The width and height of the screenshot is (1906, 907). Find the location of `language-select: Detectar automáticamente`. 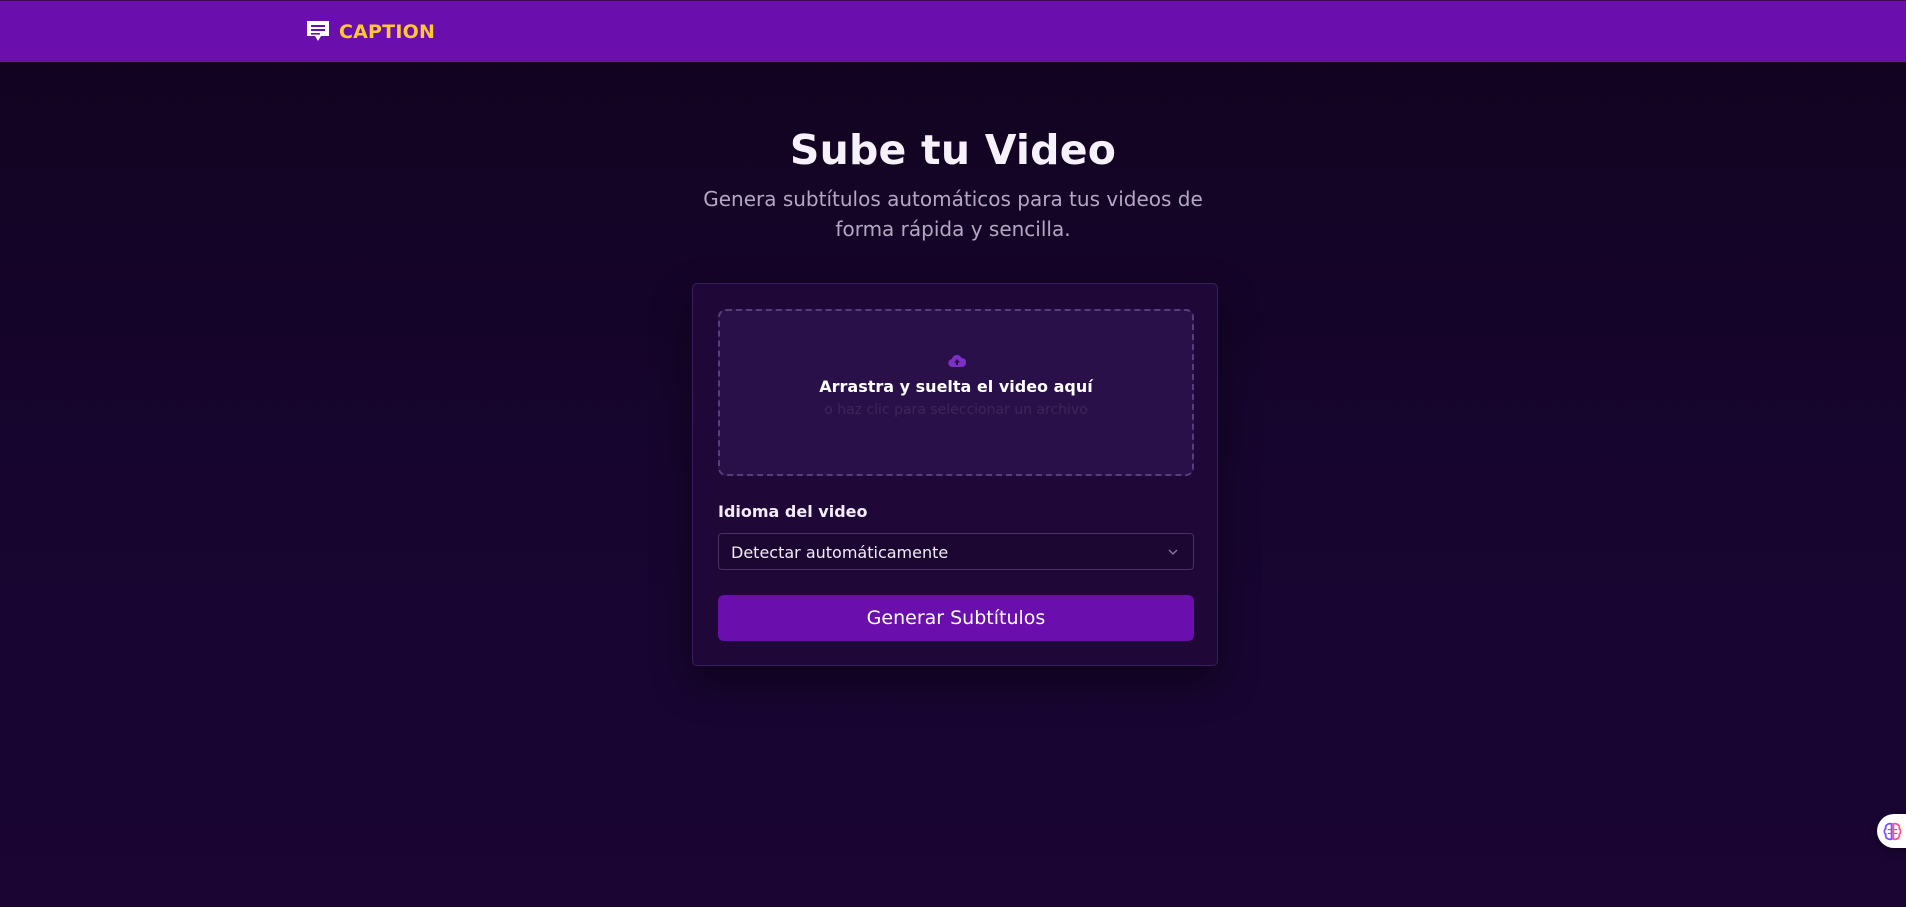

language-select: Detectar automáticamente is located at coordinates (956, 551).